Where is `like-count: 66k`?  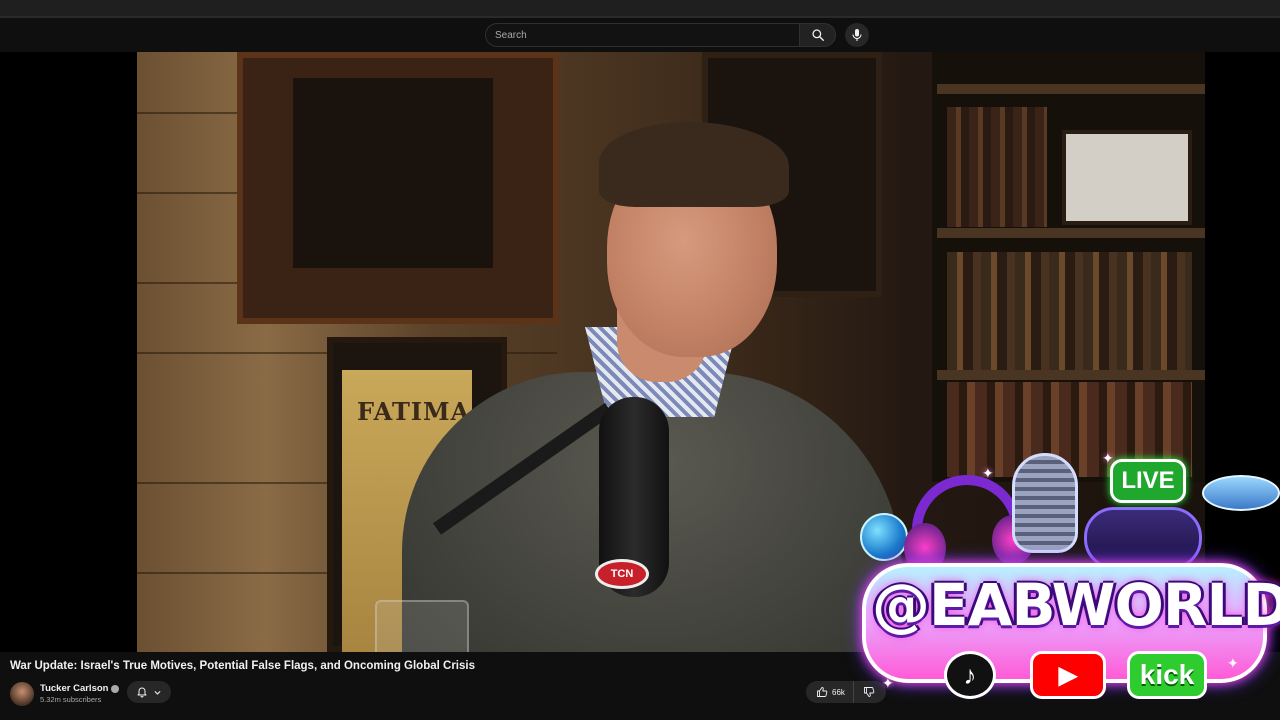
like-count: 66k is located at coordinates (838, 692).